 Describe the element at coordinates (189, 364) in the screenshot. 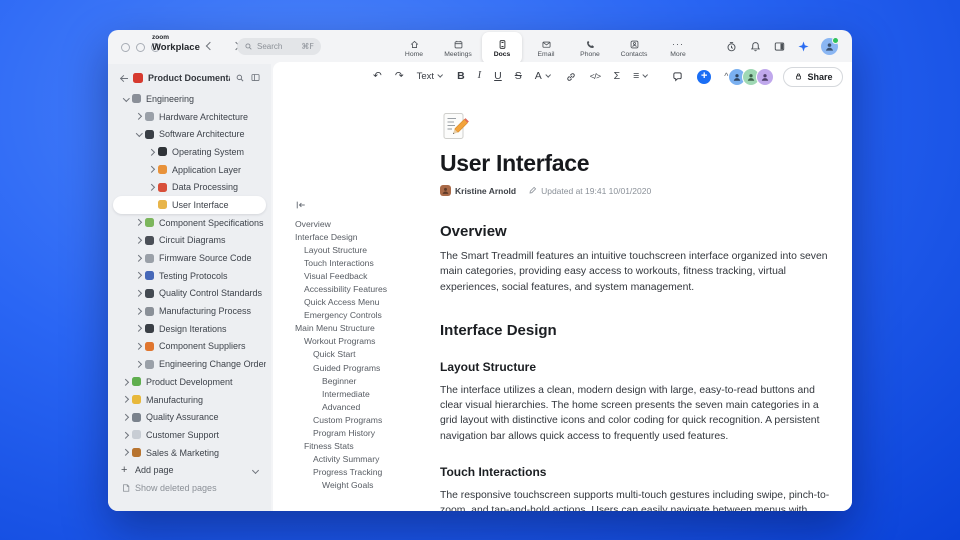

I see `tree-item: Engineering Change Orders` at that location.